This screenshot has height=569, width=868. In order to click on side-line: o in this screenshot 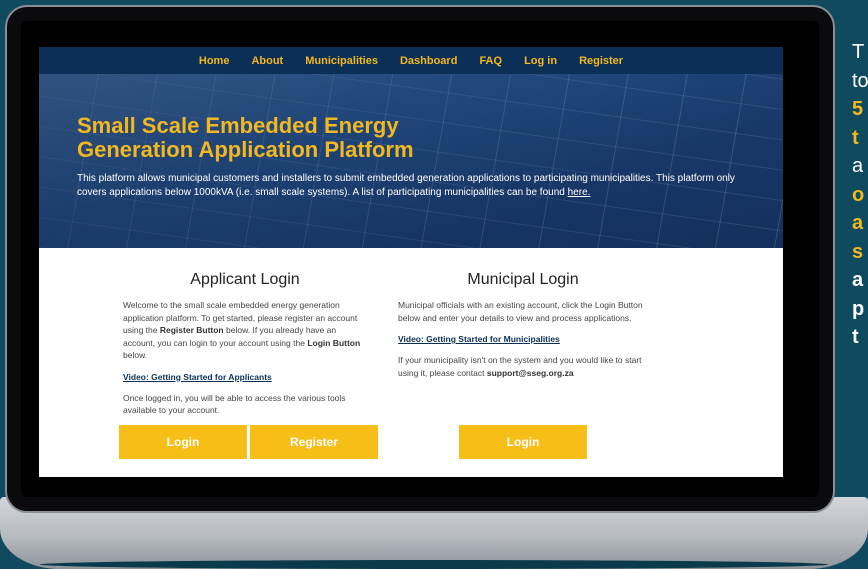, I will do `click(858, 194)`.